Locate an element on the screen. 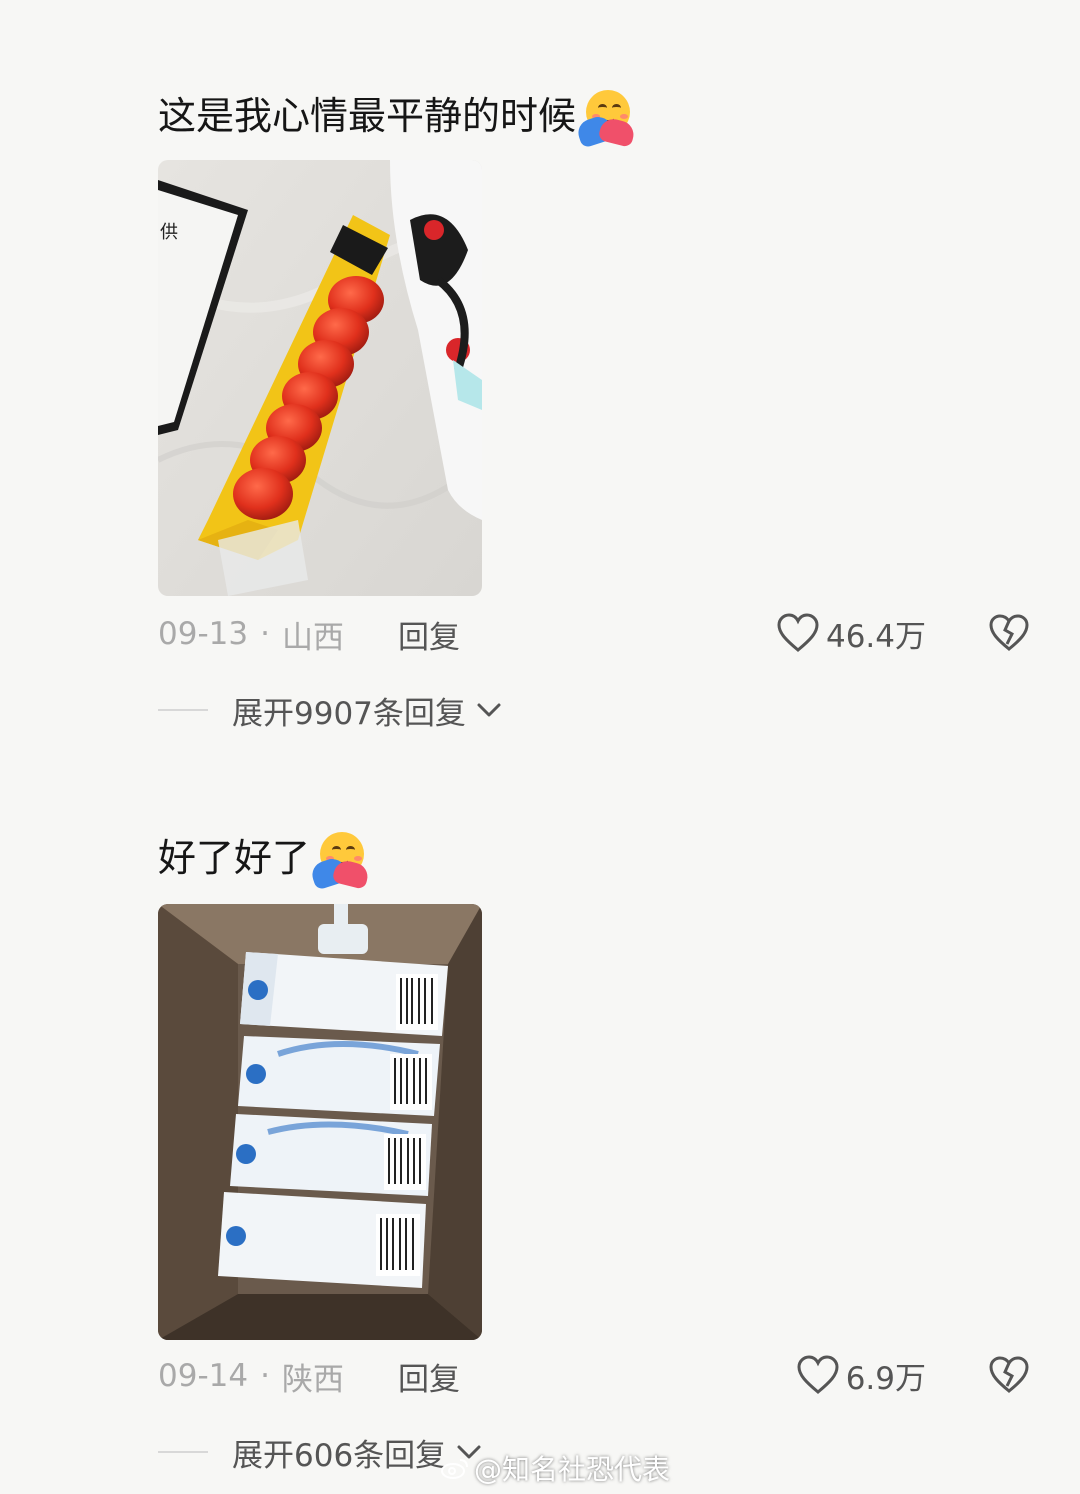  comment-text: 好了好了 is located at coordinates (264, 860).